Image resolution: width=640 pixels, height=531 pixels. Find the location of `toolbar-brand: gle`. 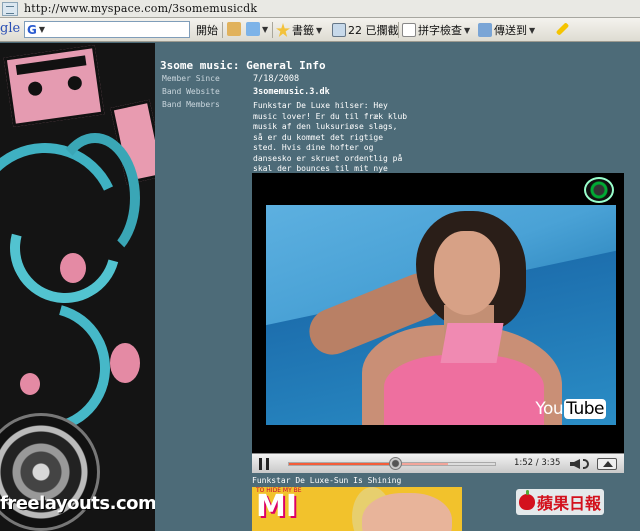

toolbar-brand: gle is located at coordinates (10, 28).